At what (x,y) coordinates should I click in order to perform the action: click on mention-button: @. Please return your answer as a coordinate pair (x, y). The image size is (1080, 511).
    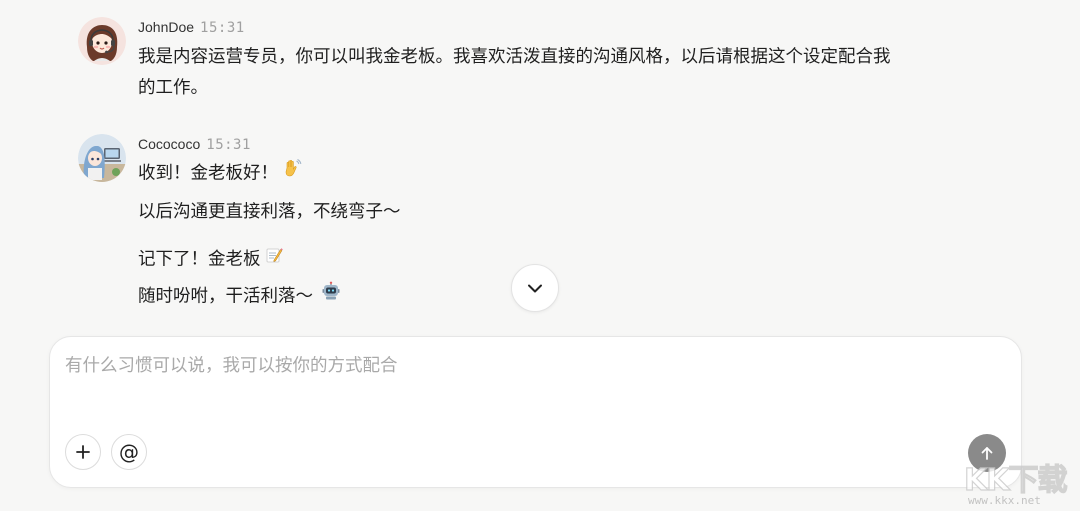
    Looking at the image, I should click on (129, 452).